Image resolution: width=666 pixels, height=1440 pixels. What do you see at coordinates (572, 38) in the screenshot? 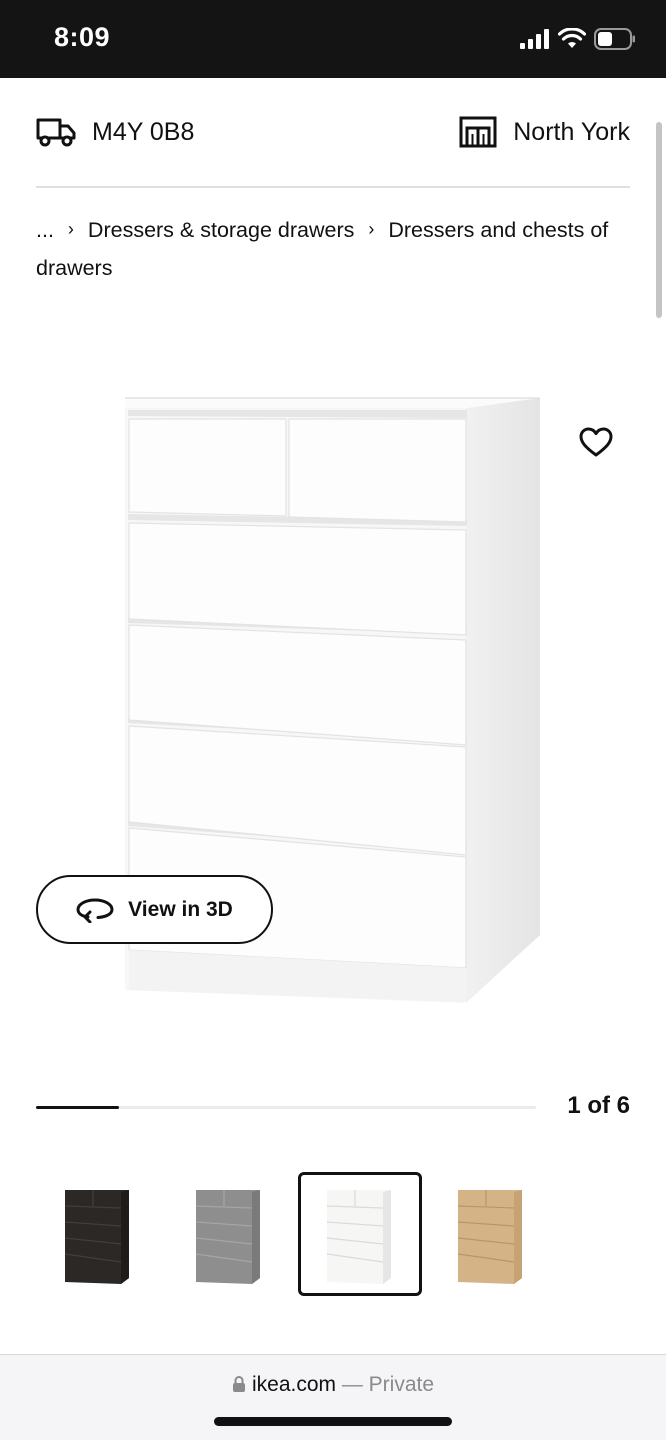
I see `wifi-icon` at bounding box center [572, 38].